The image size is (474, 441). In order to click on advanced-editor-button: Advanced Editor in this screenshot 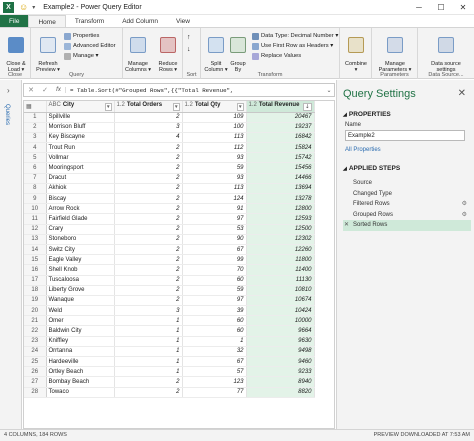, I will do `click(90, 46)`.